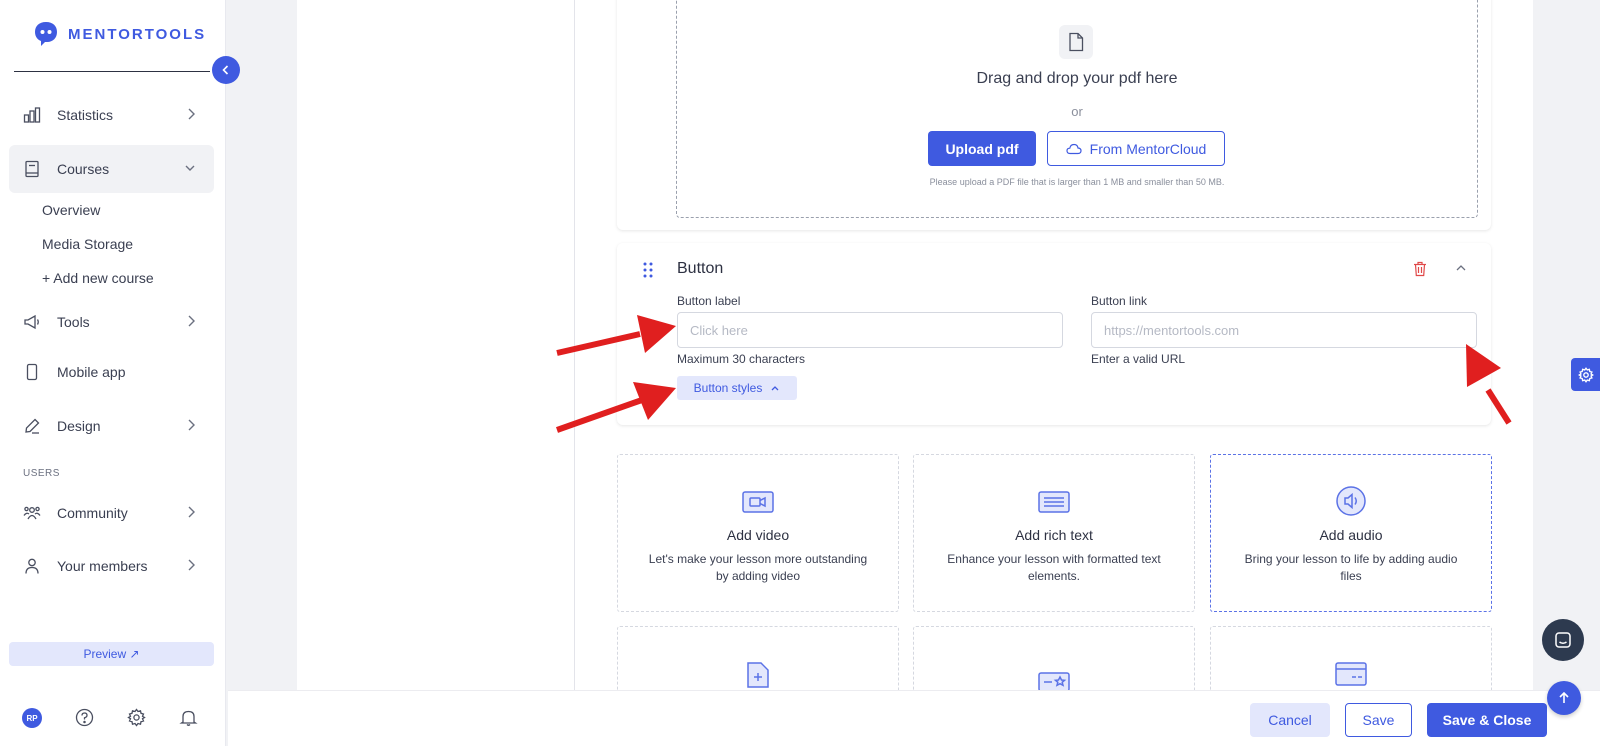 The width and height of the screenshot is (1600, 746). What do you see at coordinates (98, 278) in the screenshot?
I see `sidebar-subitem-add-course: + Add new course` at bounding box center [98, 278].